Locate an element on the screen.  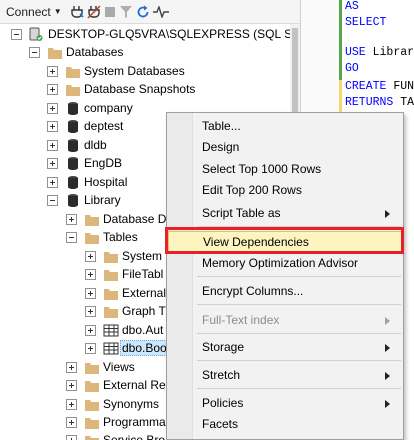
code-line: CREATE FUN is located at coordinates (379, 86).